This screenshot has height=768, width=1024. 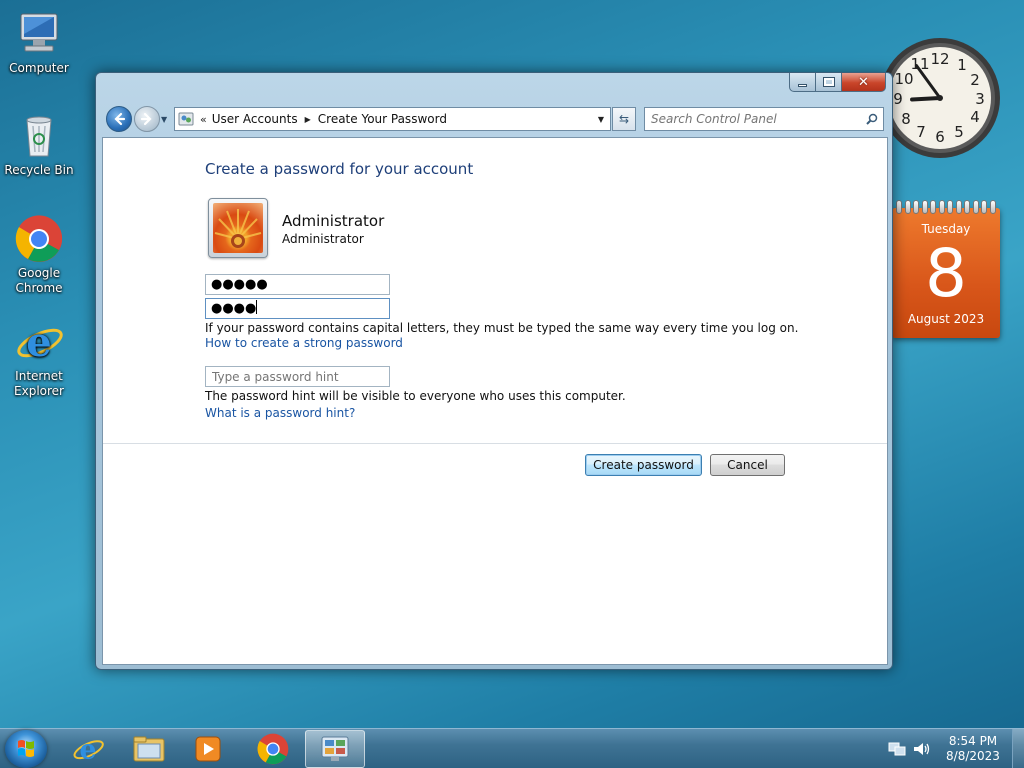 What do you see at coordinates (495, 443) in the screenshot?
I see `divider` at bounding box center [495, 443].